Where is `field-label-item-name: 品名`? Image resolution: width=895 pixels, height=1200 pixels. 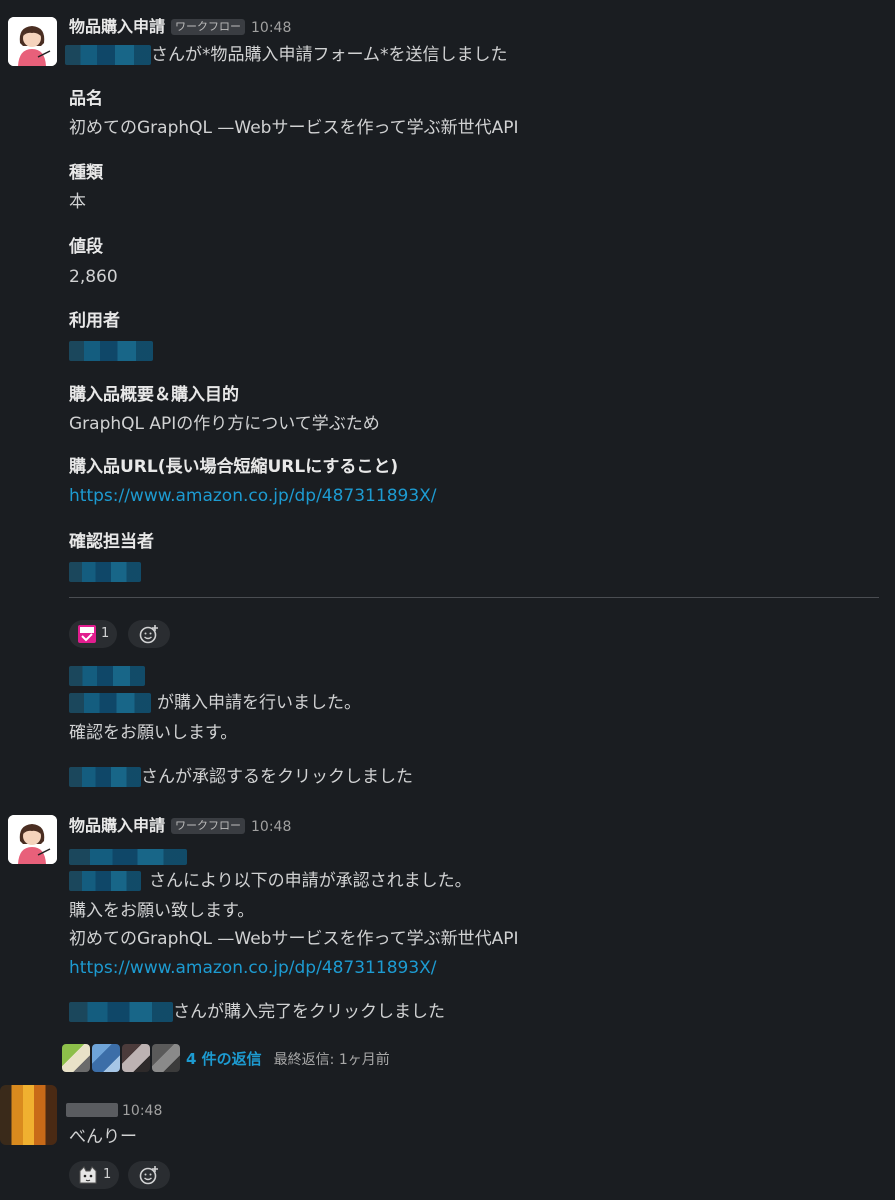 field-label-item-name: 品名 is located at coordinates (86, 99).